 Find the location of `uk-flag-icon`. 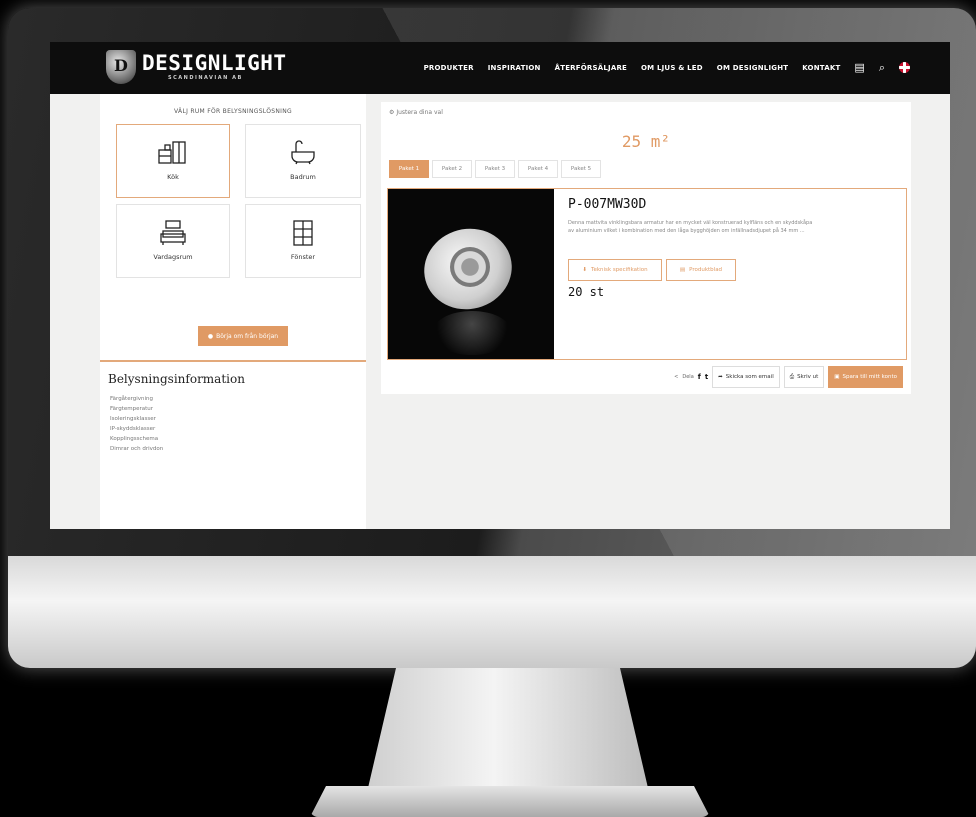

uk-flag-icon is located at coordinates (904, 67).